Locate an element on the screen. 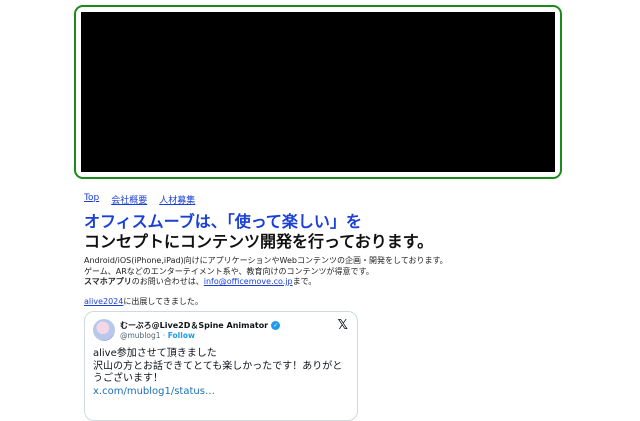 The width and height of the screenshot is (640, 421). avatar is located at coordinates (104, 330).